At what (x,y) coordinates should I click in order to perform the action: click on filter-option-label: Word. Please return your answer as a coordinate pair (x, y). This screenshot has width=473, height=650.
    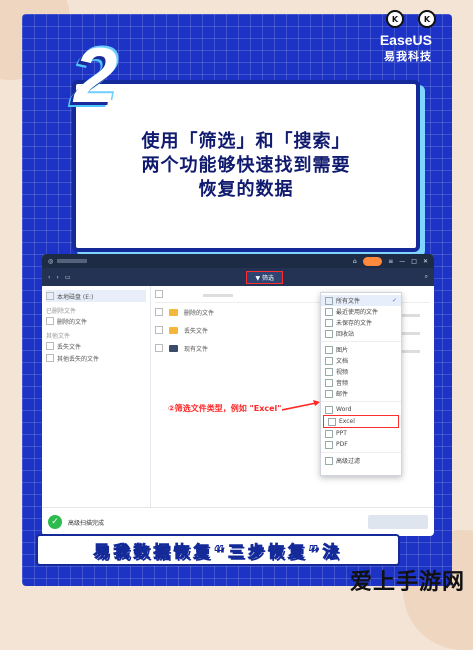
    Looking at the image, I should click on (344, 409).